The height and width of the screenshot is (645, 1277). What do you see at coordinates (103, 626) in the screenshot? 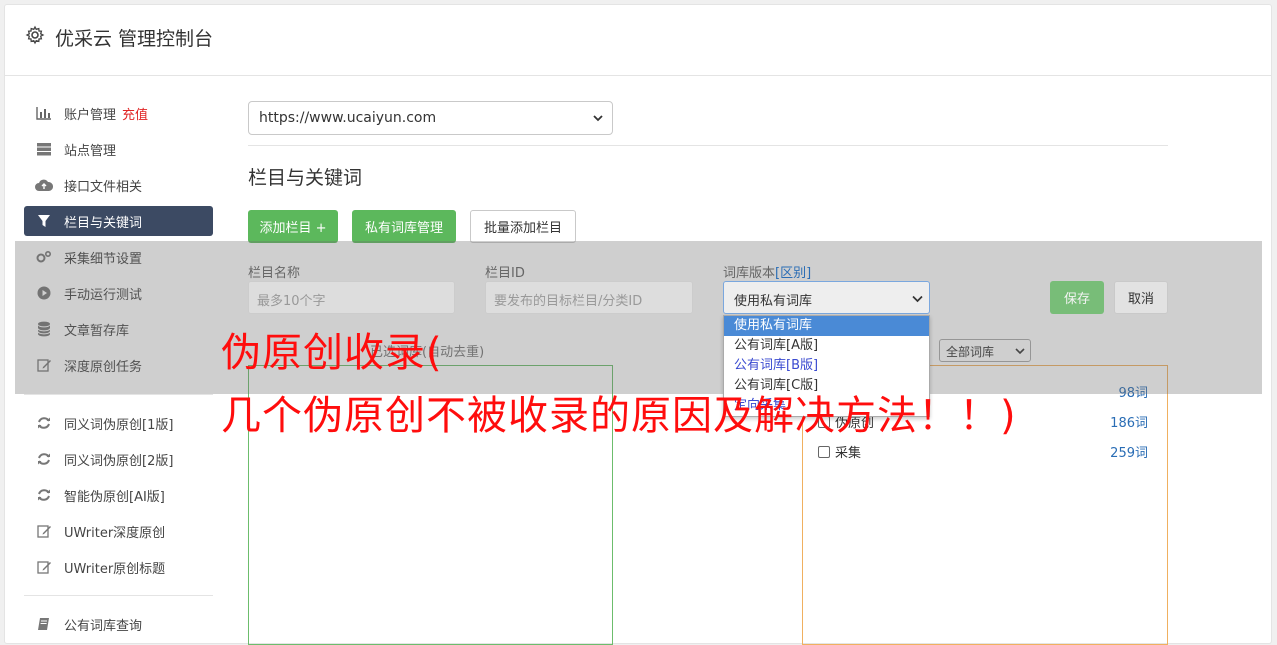
I see `sidebar-item-label: 公有词库查询` at bounding box center [103, 626].